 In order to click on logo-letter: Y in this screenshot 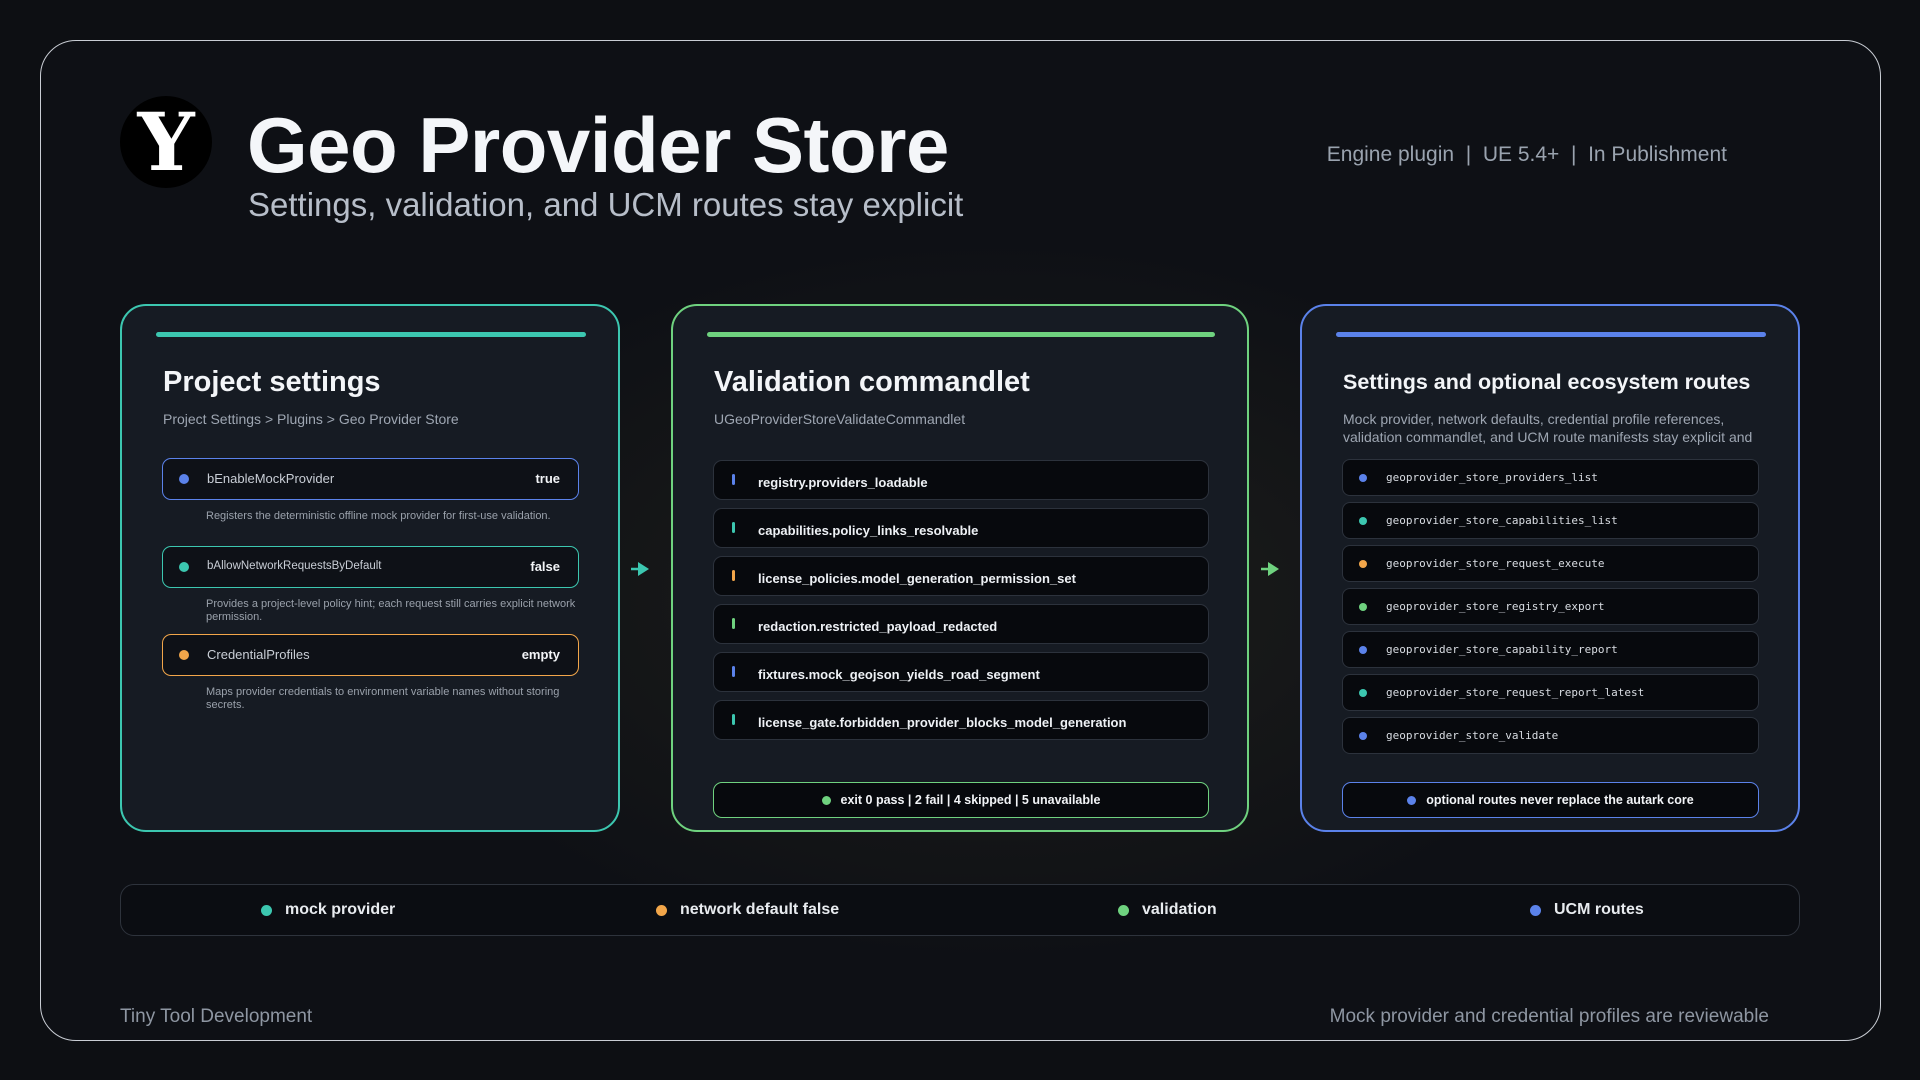, I will do `click(166, 142)`.